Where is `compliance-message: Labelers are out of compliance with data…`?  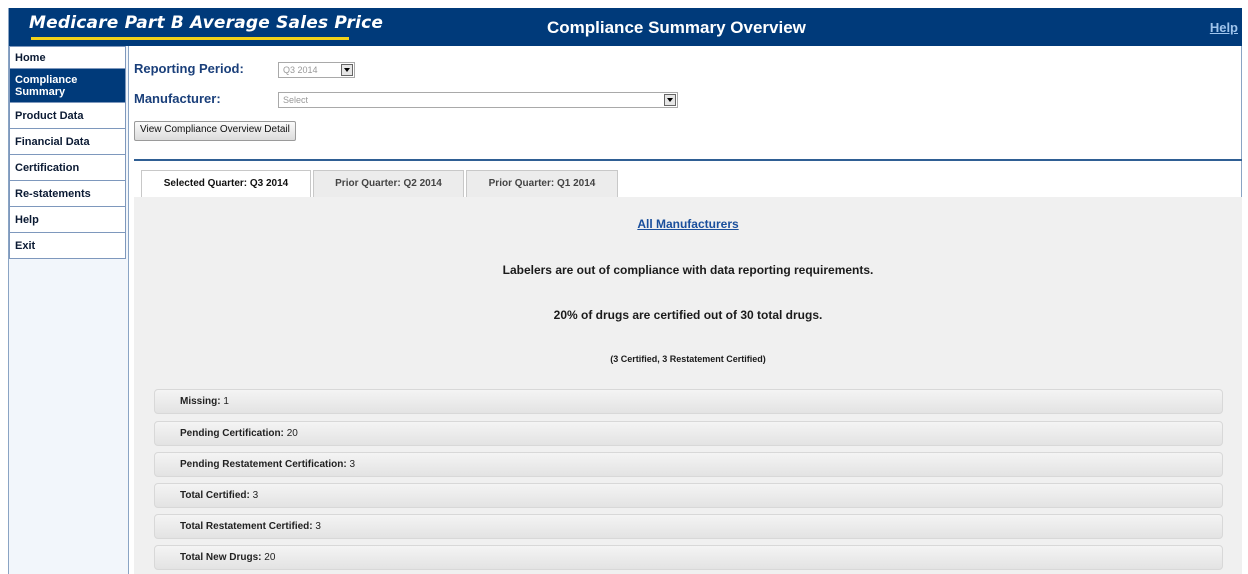 compliance-message: Labelers are out of compliance with data… is located at coordinates (688, 270).